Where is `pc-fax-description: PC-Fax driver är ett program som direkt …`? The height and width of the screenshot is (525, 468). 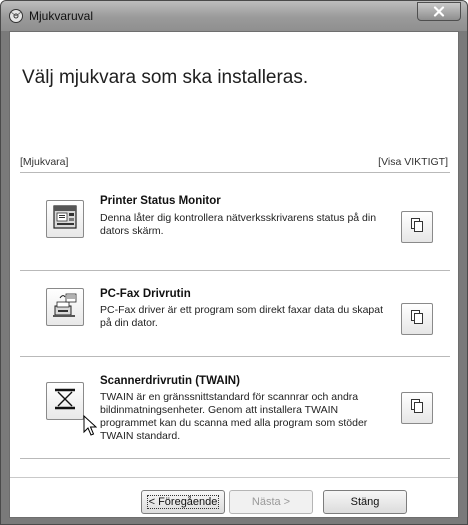
pc-fax-description: PC-Fax driver är ett program som direkt … is located at coordinates (242, 316).